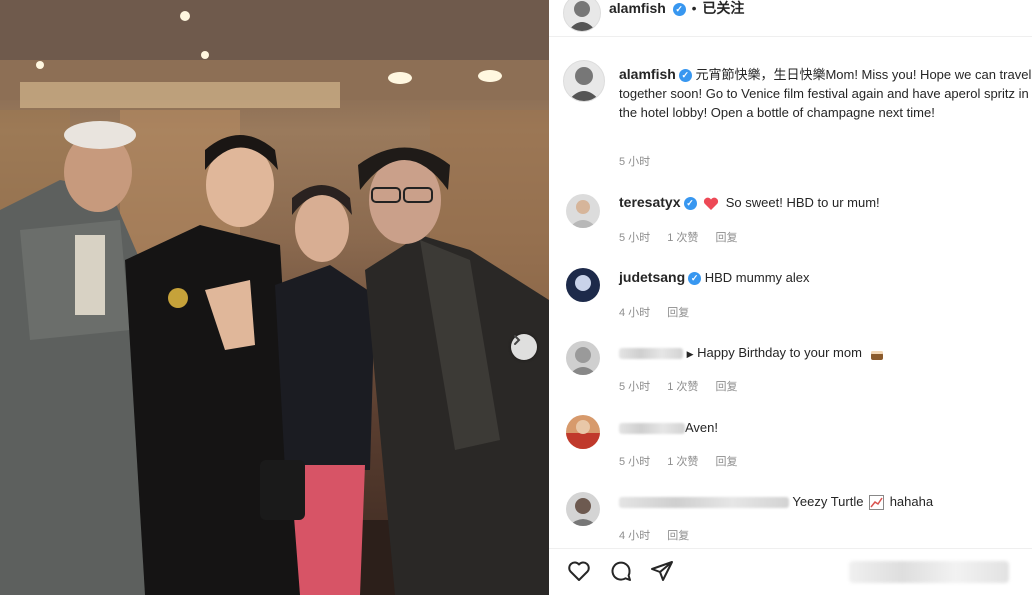 This screenshot has height=595, width=1032. Describe the element at coordinates (650, 202) in the screenshot. I see `comment-username: teresatyx` at that location.